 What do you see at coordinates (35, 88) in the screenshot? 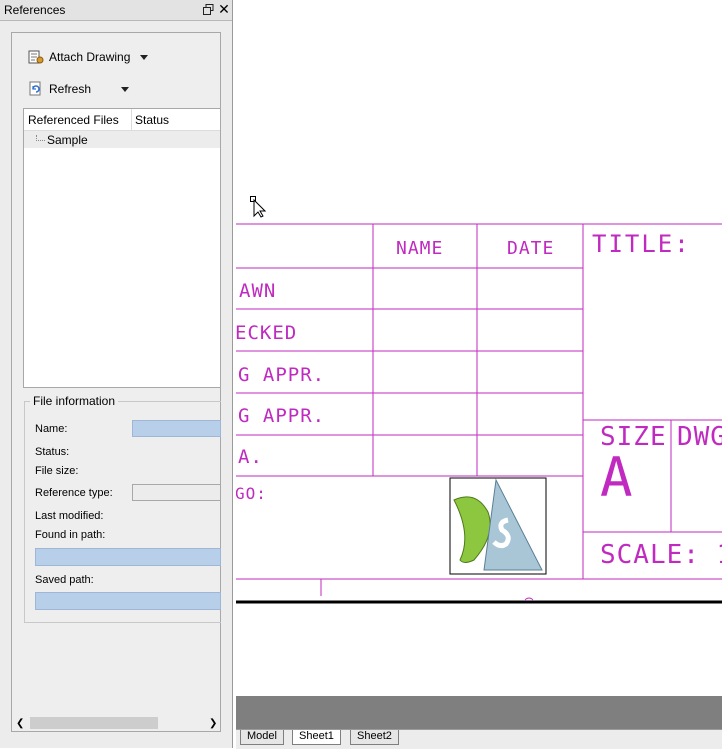
I see `refresh-icon` at bounding box center [35, 88].